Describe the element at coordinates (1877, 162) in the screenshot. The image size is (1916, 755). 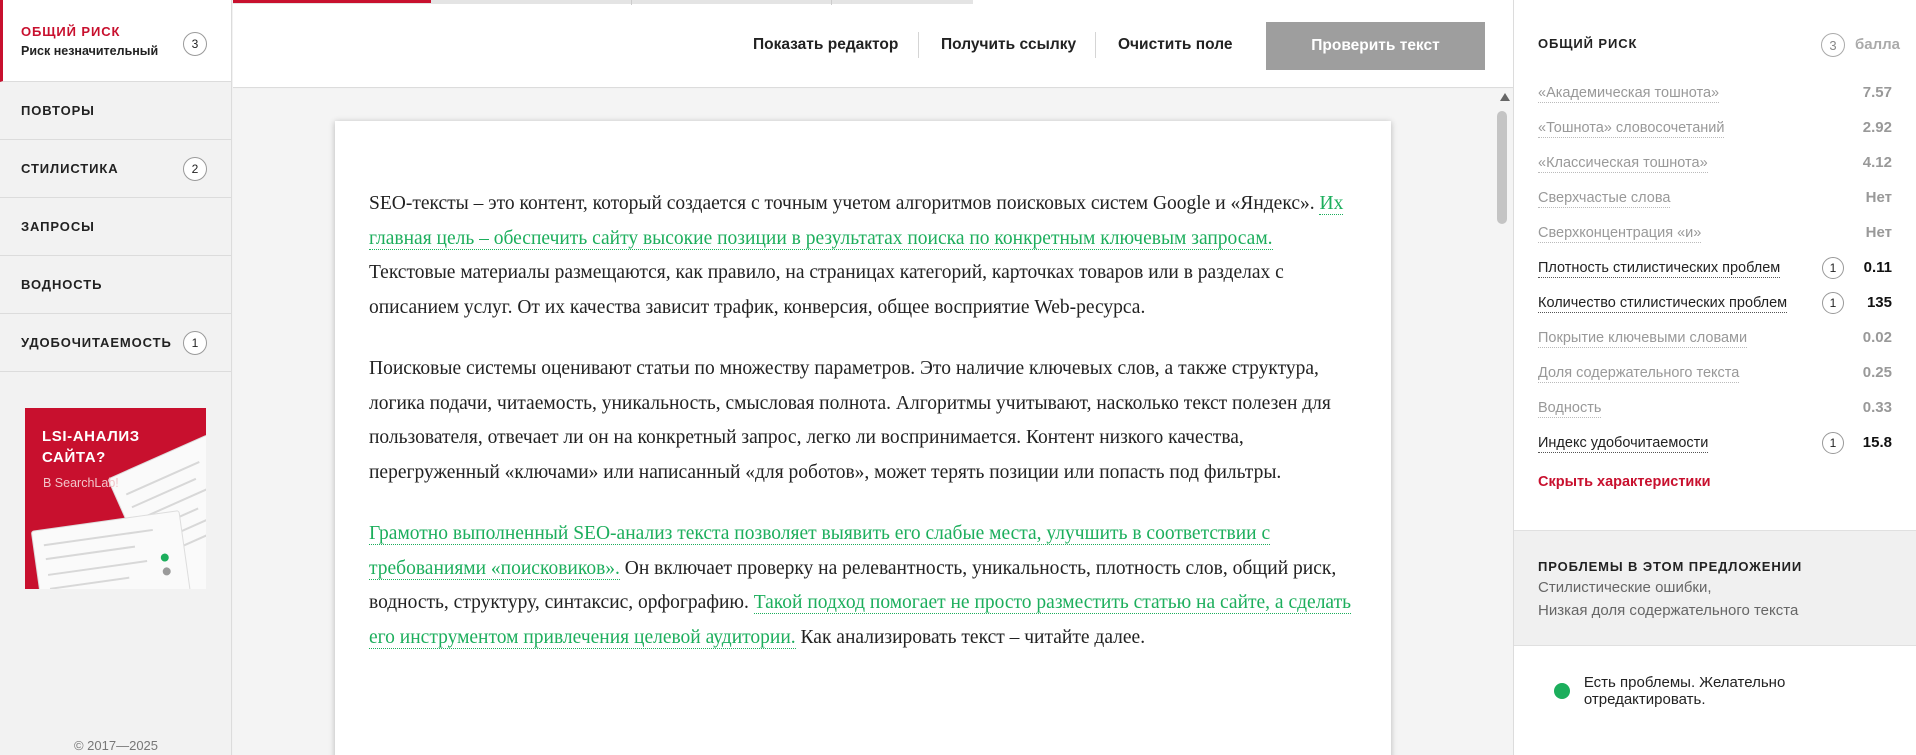
I see `metric-value: 4.12` at that location.